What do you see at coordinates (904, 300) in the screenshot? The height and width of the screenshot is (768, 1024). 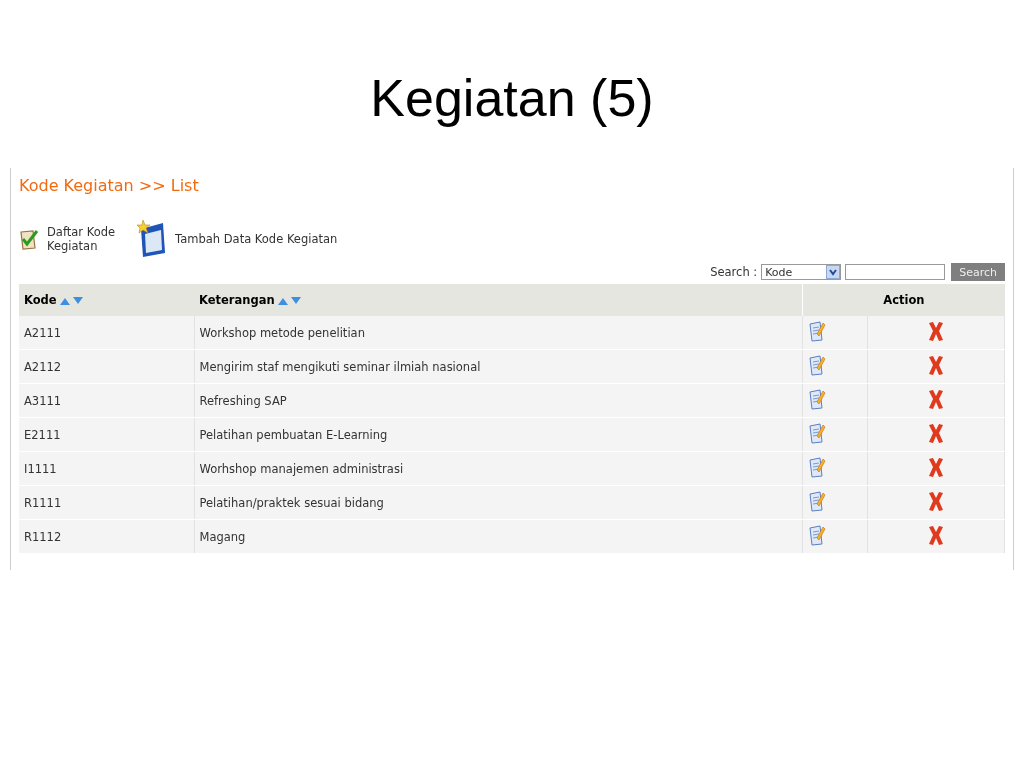 I see `column-header: Action` at bounding box center [904, 300].